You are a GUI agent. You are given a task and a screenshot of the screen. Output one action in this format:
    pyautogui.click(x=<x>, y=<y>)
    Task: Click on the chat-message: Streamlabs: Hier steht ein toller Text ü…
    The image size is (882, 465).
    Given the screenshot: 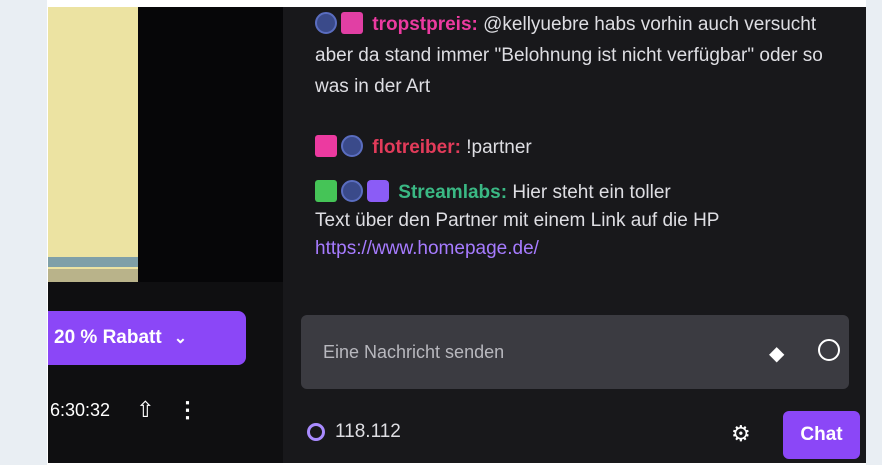 What is the action you would take?
    pyautogui.click(x=585, y=221)
    